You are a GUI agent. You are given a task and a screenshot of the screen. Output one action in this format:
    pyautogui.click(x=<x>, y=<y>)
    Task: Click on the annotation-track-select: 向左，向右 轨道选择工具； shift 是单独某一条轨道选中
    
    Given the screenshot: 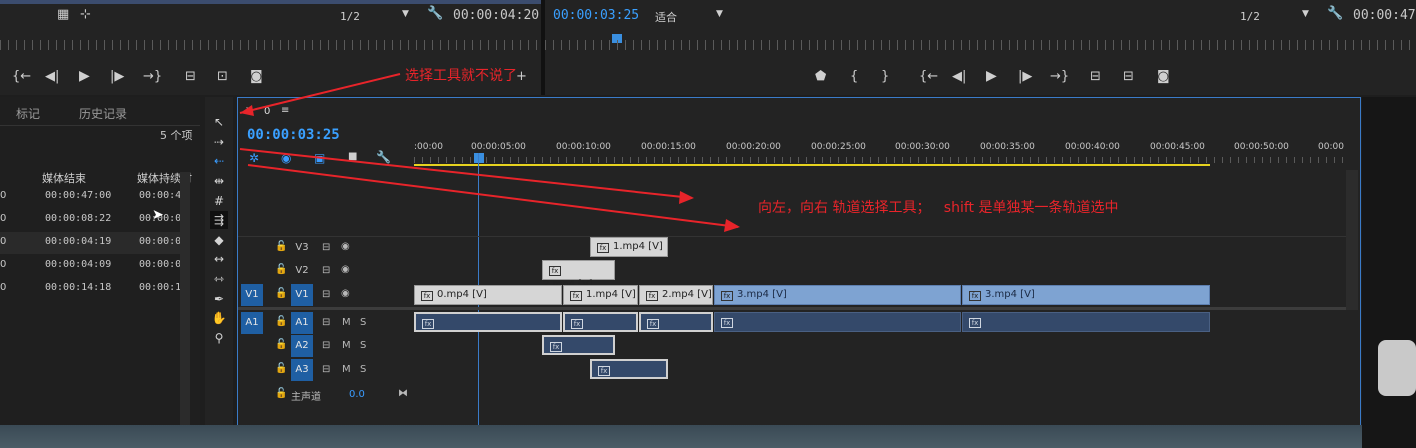 What is the action you would take?
    pyautogui.click(x=938, y=208)
    